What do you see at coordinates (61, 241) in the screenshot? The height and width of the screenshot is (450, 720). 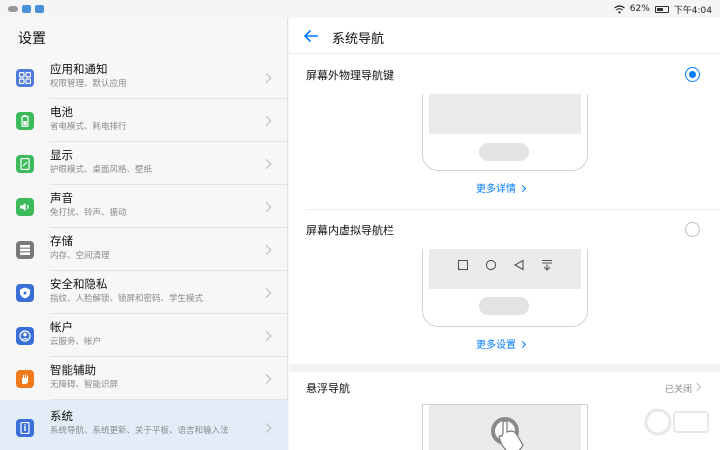 I see `sidebar-item-title: 存储` at bounding box center [61, 241].